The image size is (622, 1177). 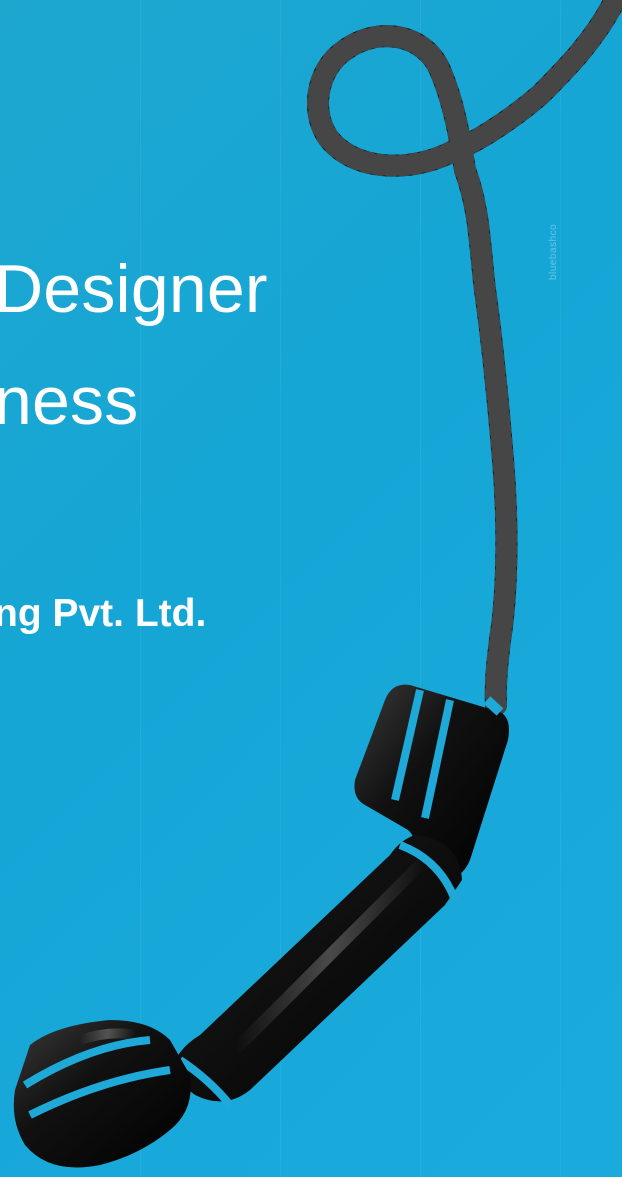 What do you see at coordinates (316, 971) in the screenshot?
I see `handle` at bounding box center [316, 971].